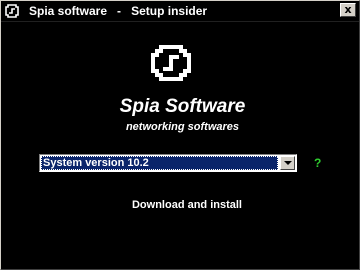 The width and height of the screenshot is (360, 270). I want to click on spia-logo, so click(171, 63).